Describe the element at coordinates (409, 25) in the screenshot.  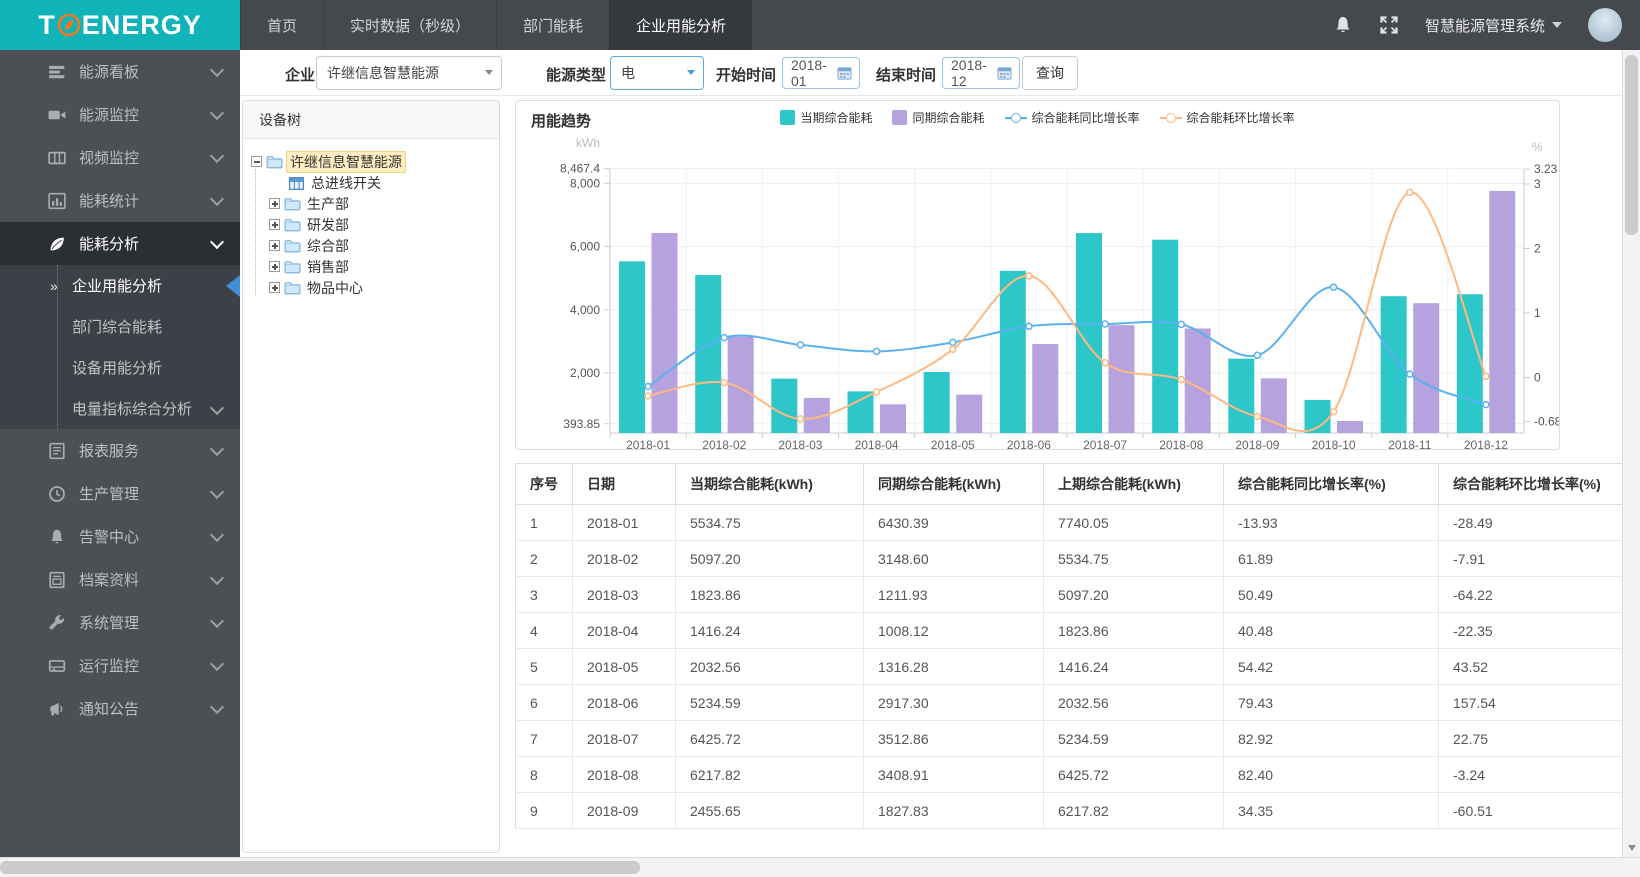
I see `top-nav-item-2: 实时数据（秒级）` at that location.